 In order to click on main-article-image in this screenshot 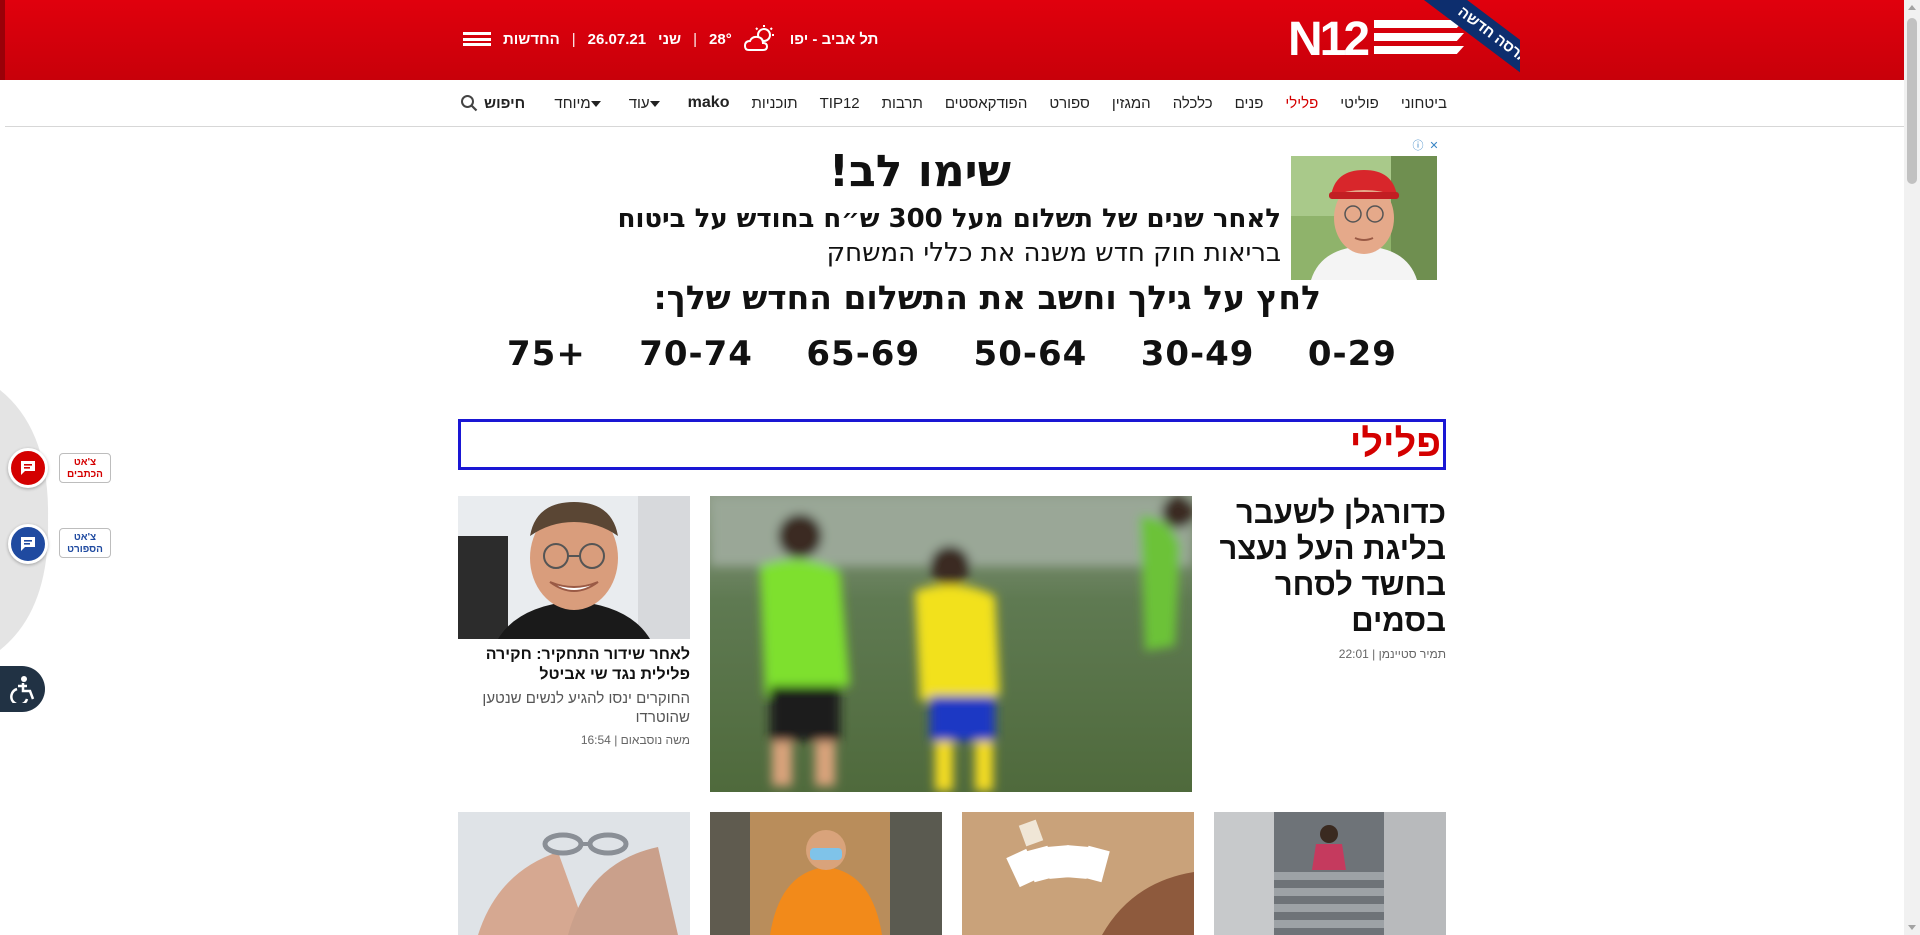, I will do `click(951, 644)`.